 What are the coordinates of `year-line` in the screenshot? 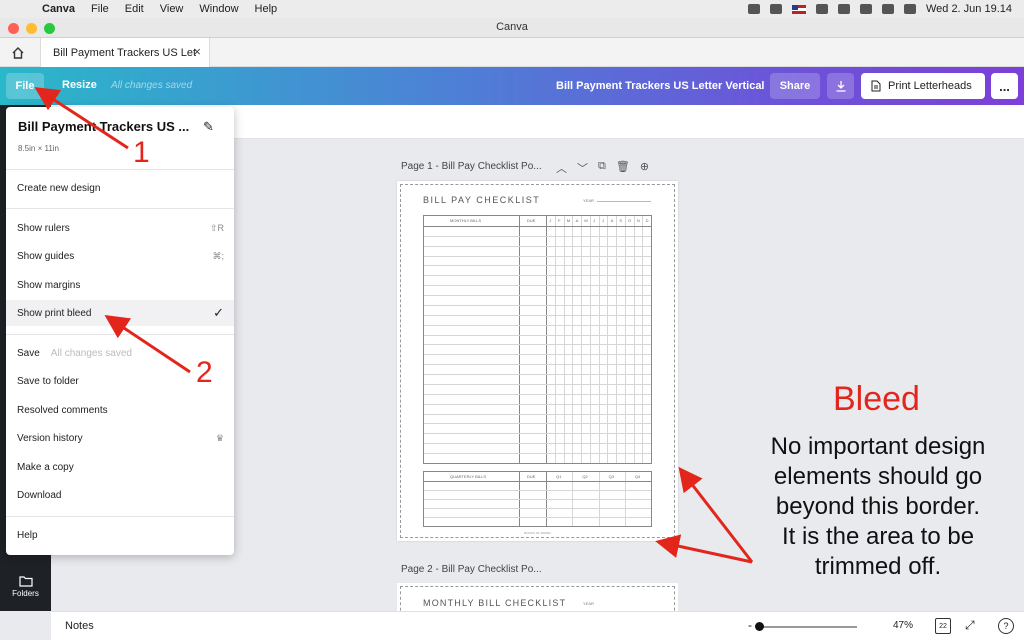 It's located at (624, 201).